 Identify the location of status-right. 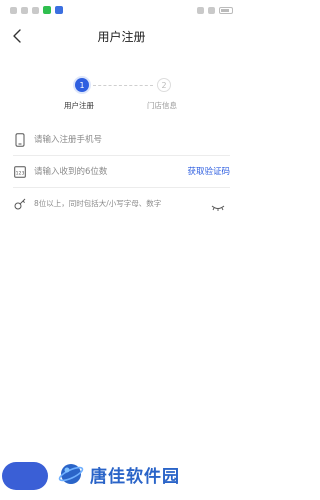
(215, 10).